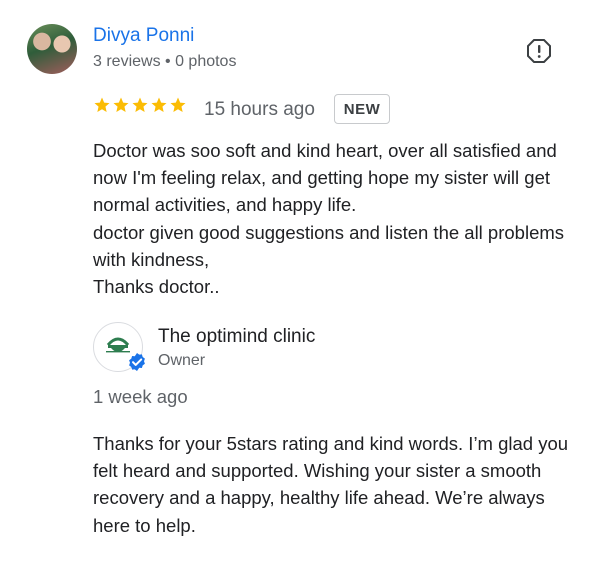 Image resolution: width=600 pixels, height=562 pixels. Describe the element at coordinates (539, 51) in the screenshot. I see `report-icon` at that location.